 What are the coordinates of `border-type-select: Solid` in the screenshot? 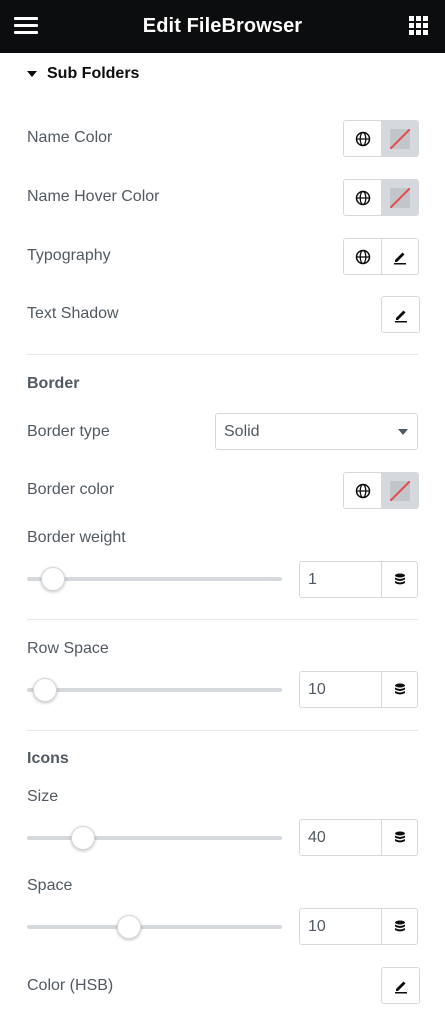 It's located at (316, 431).